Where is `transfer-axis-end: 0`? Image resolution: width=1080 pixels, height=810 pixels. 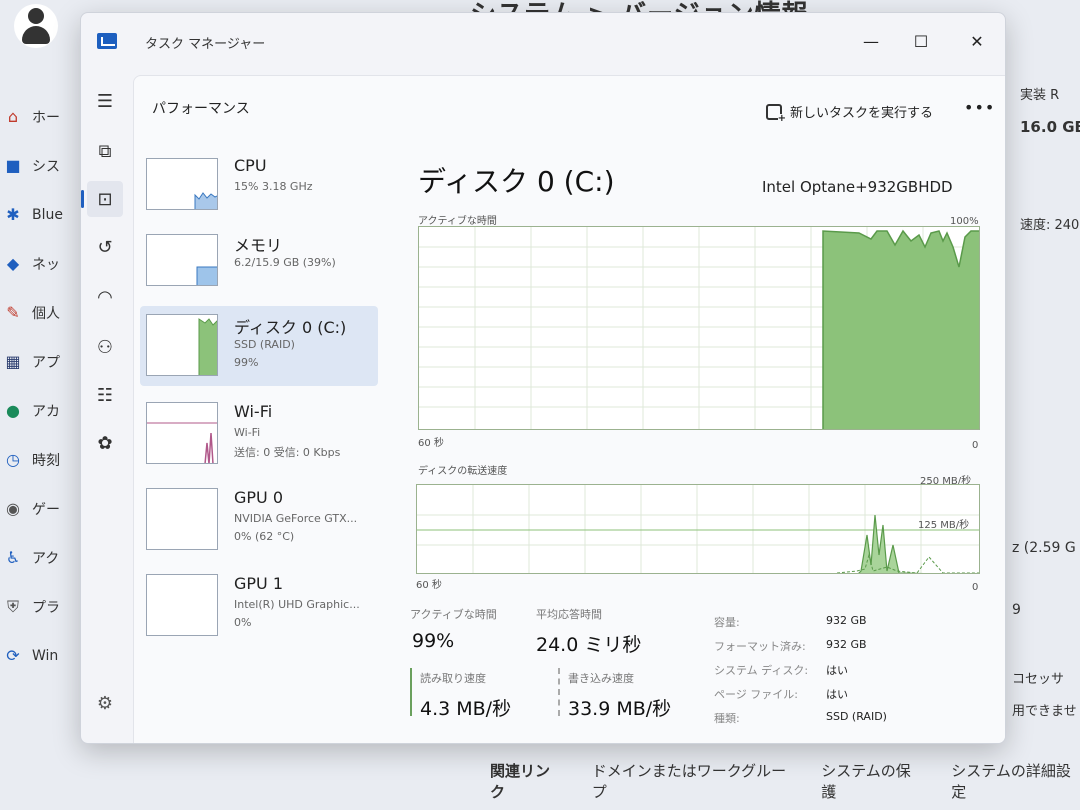
transfer-axis-end: 0 is located at coordinates (975, 587).